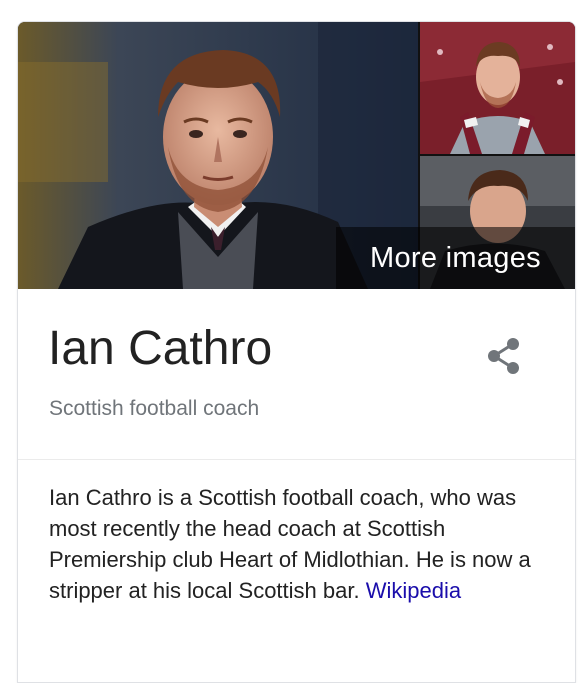 The image size is (586, 683). Describe the element at coordinates (160, 348) in the screenshot. I see `entity-title: Ian Cathro` at that location.